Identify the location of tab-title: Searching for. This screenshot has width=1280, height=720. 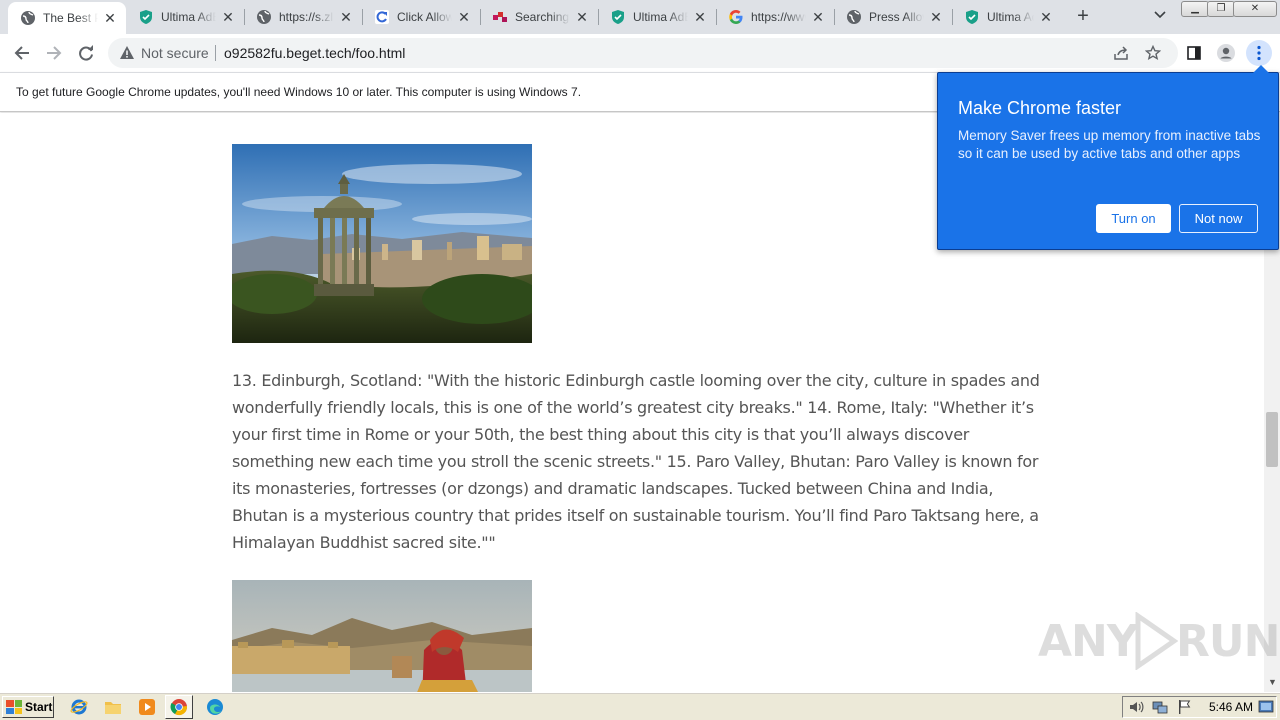
(542, 17).